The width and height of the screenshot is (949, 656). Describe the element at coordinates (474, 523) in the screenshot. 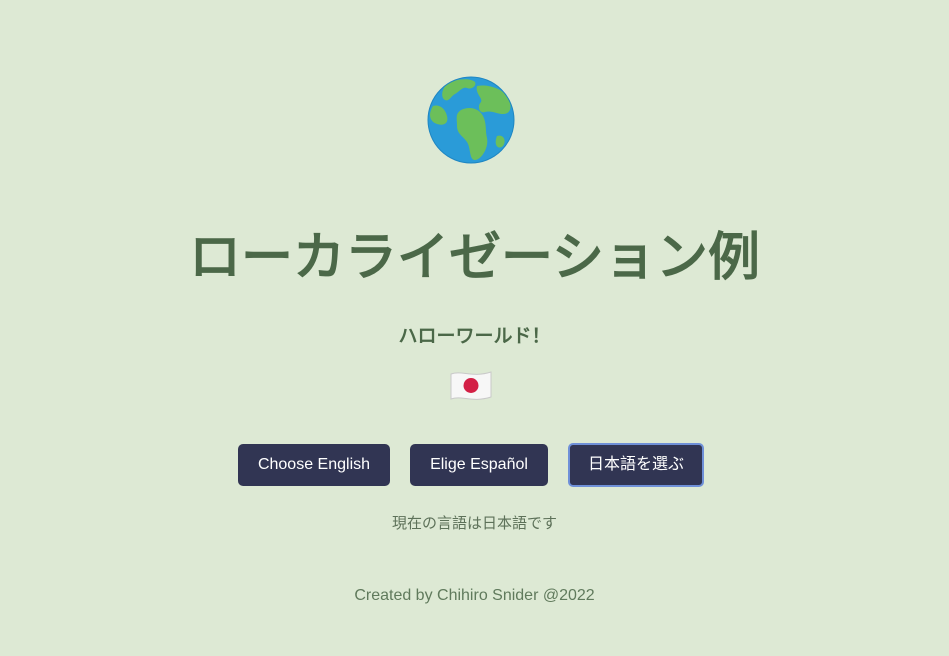

I see `current-language-text: 現在の言語は日本語です` at that location.